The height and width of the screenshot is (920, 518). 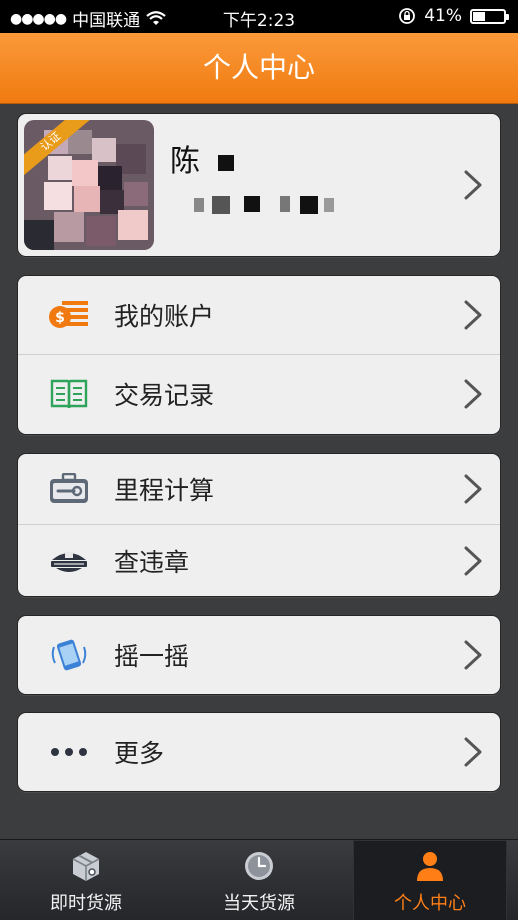 What do you see at coordinates (259, 560) in the screenshot?
I see `menu-item-violations: 查违章` at bounding box center [259, 560].